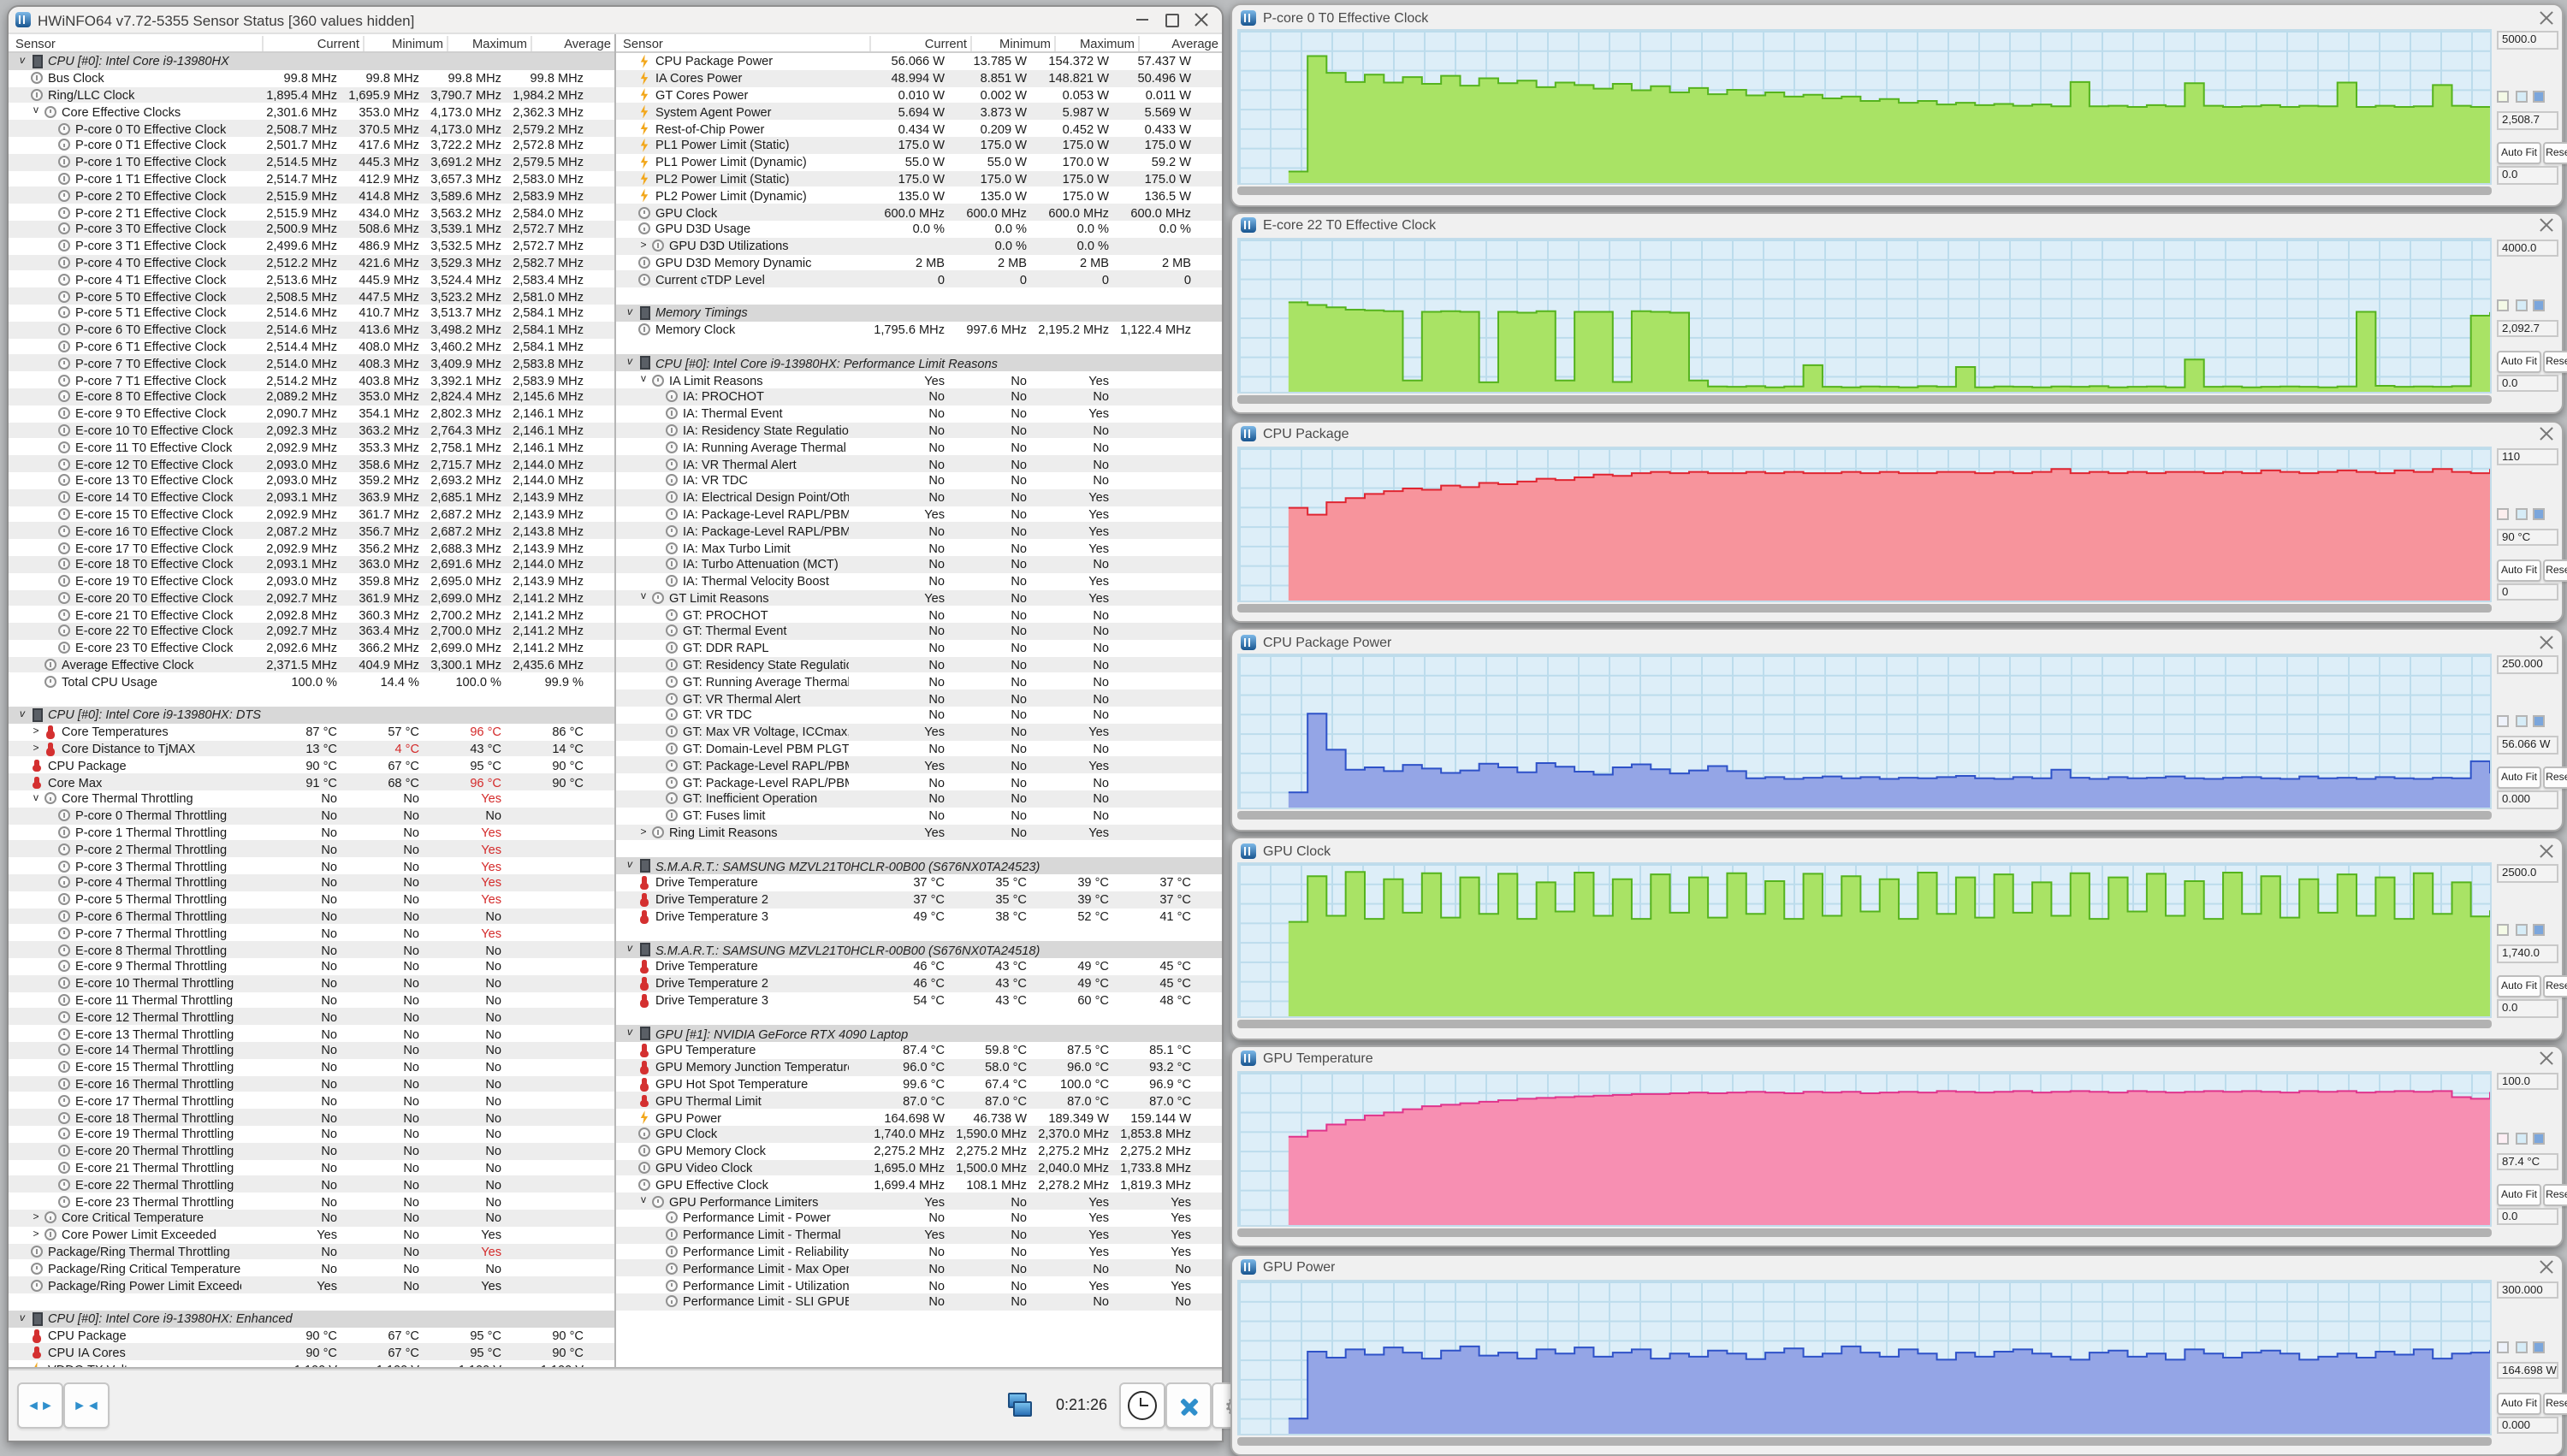  Describe the element at coordinates (311, 1352) in the screenshot. I see `sensor-row: CPU IA Cores 90 °C 67 °C 95 °C 90 °C` at that location.